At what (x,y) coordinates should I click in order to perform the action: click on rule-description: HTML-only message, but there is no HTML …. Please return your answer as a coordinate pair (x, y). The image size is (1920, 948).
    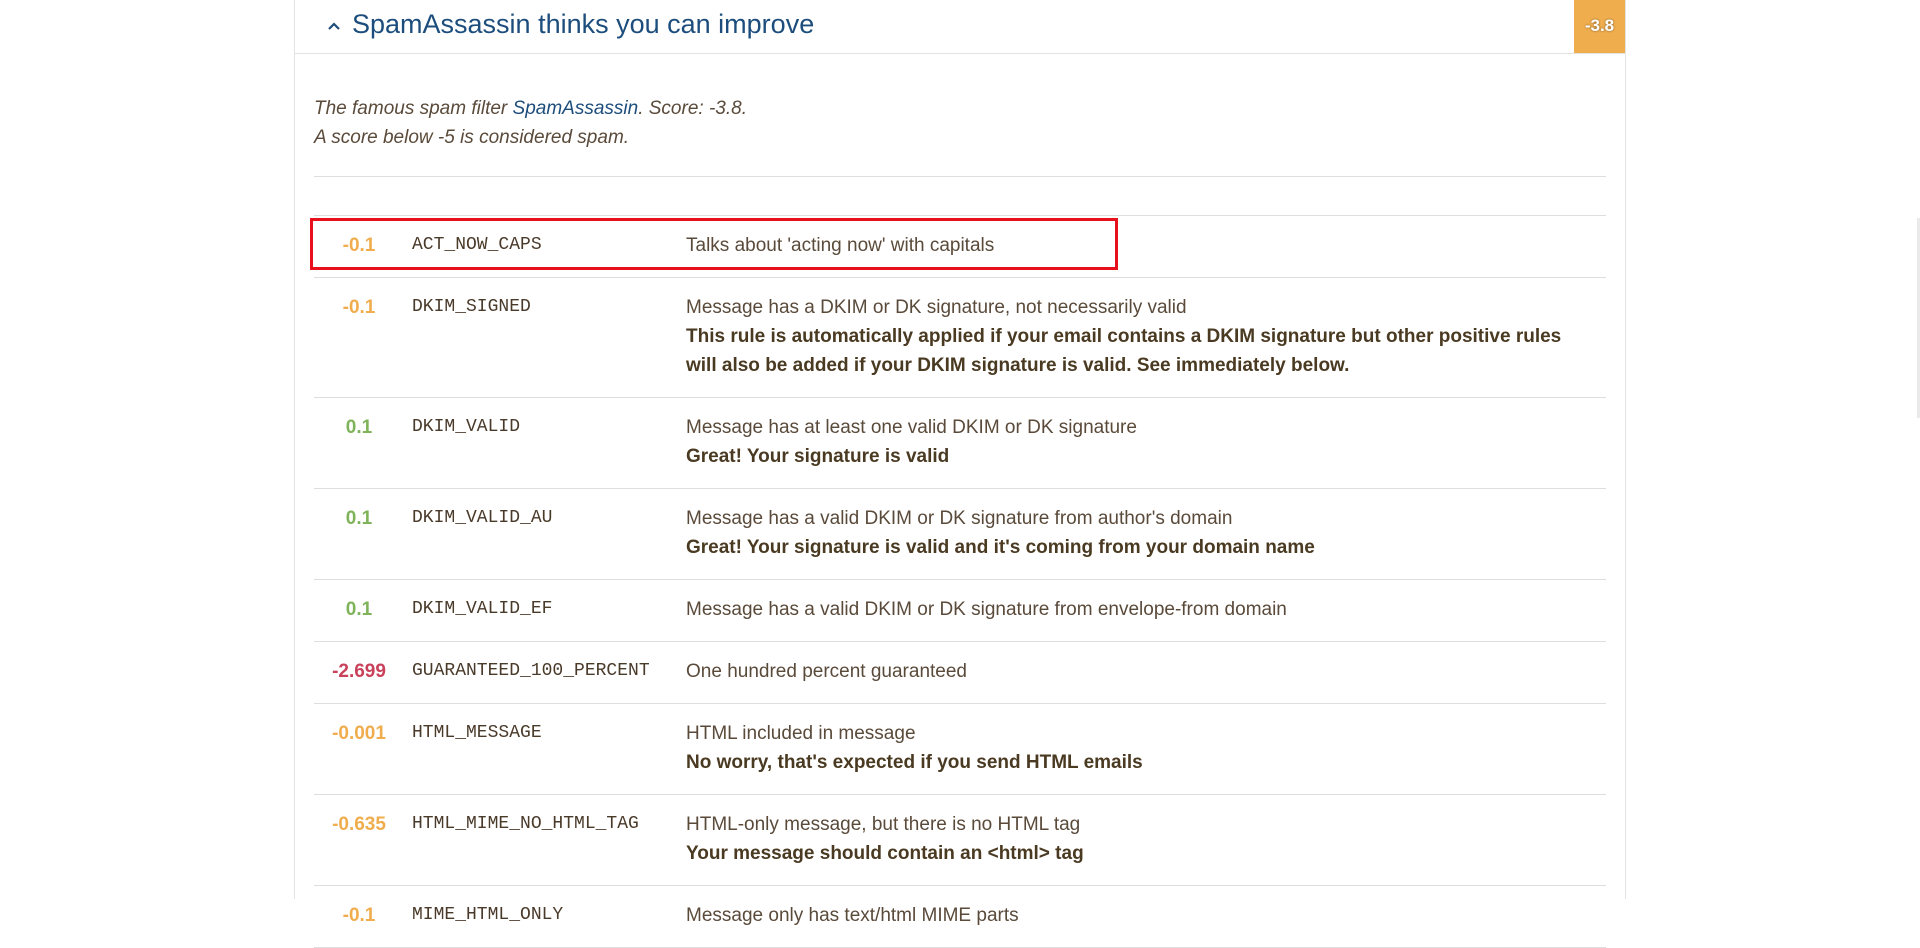
    Looking at the image, I should click on (1146, 839).